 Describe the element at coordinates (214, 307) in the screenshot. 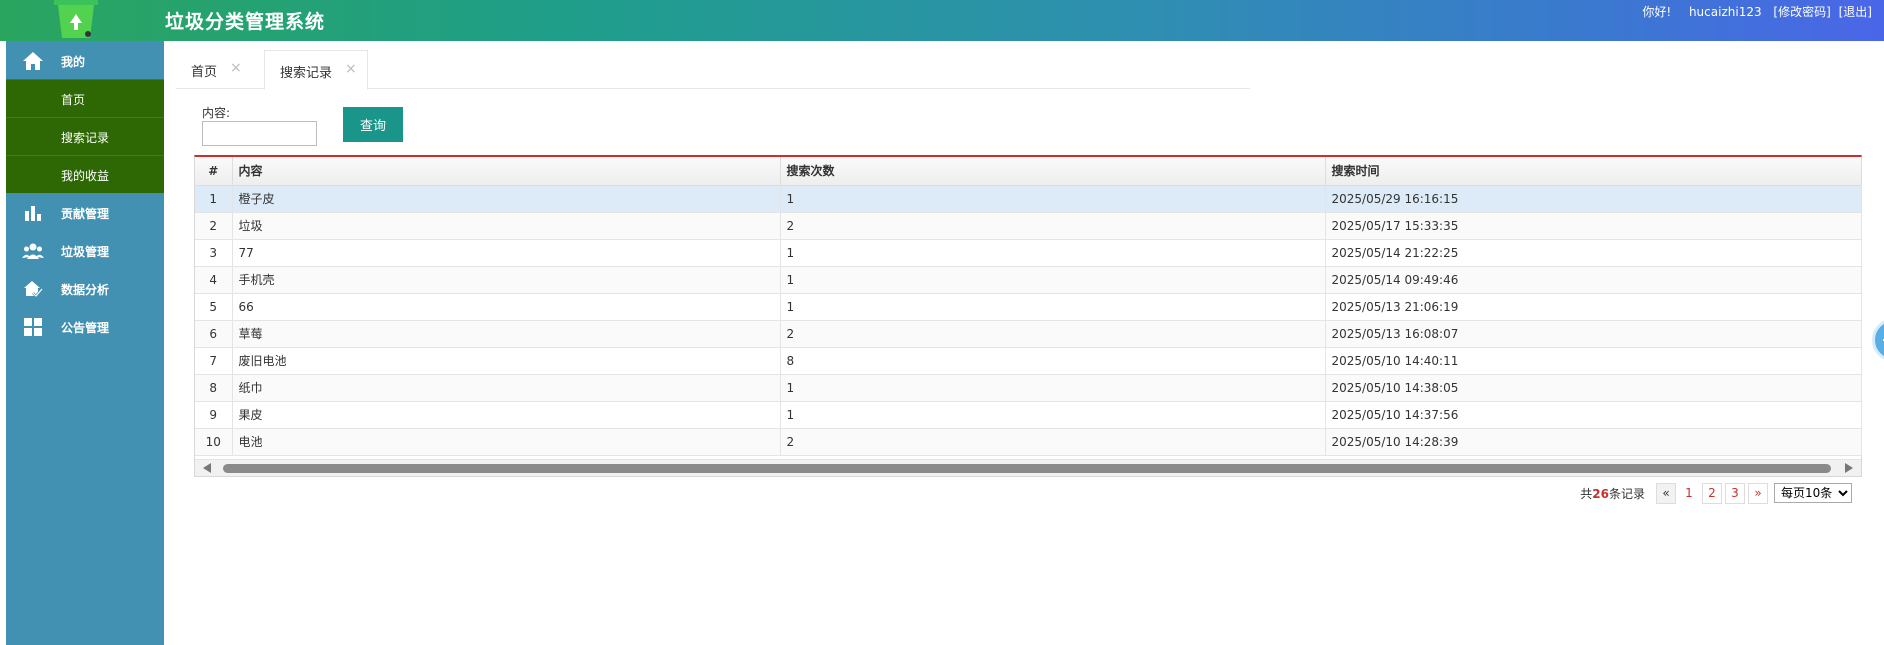

I see `row-index: 5` at that location.